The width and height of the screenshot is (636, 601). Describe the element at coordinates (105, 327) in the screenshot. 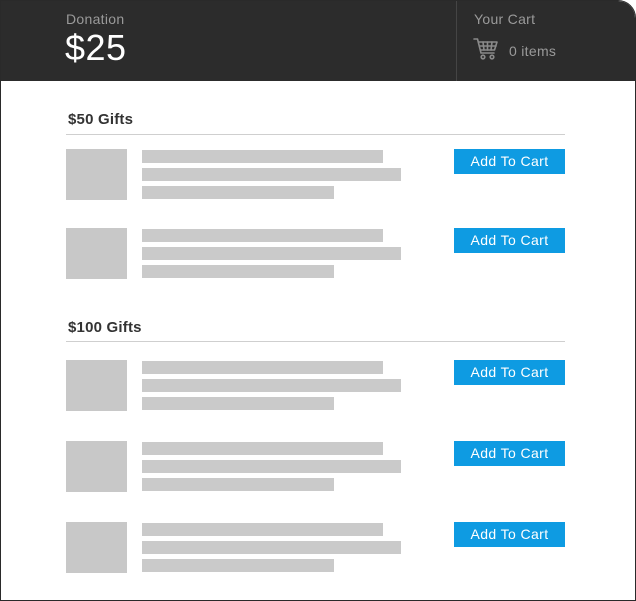

I see `section-title-100-gifts: $100 Gifts` at that location.